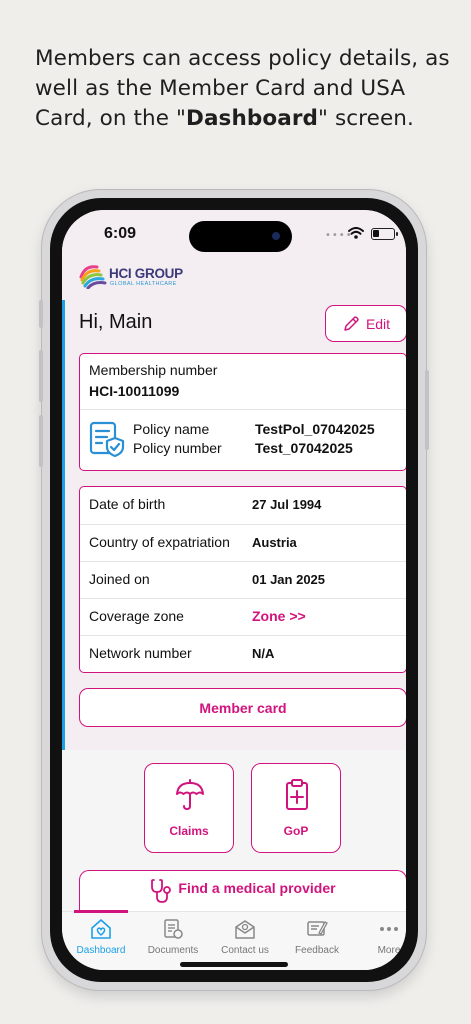 The image size is (471, 1024). I want to click on divider, so click(243, 409).